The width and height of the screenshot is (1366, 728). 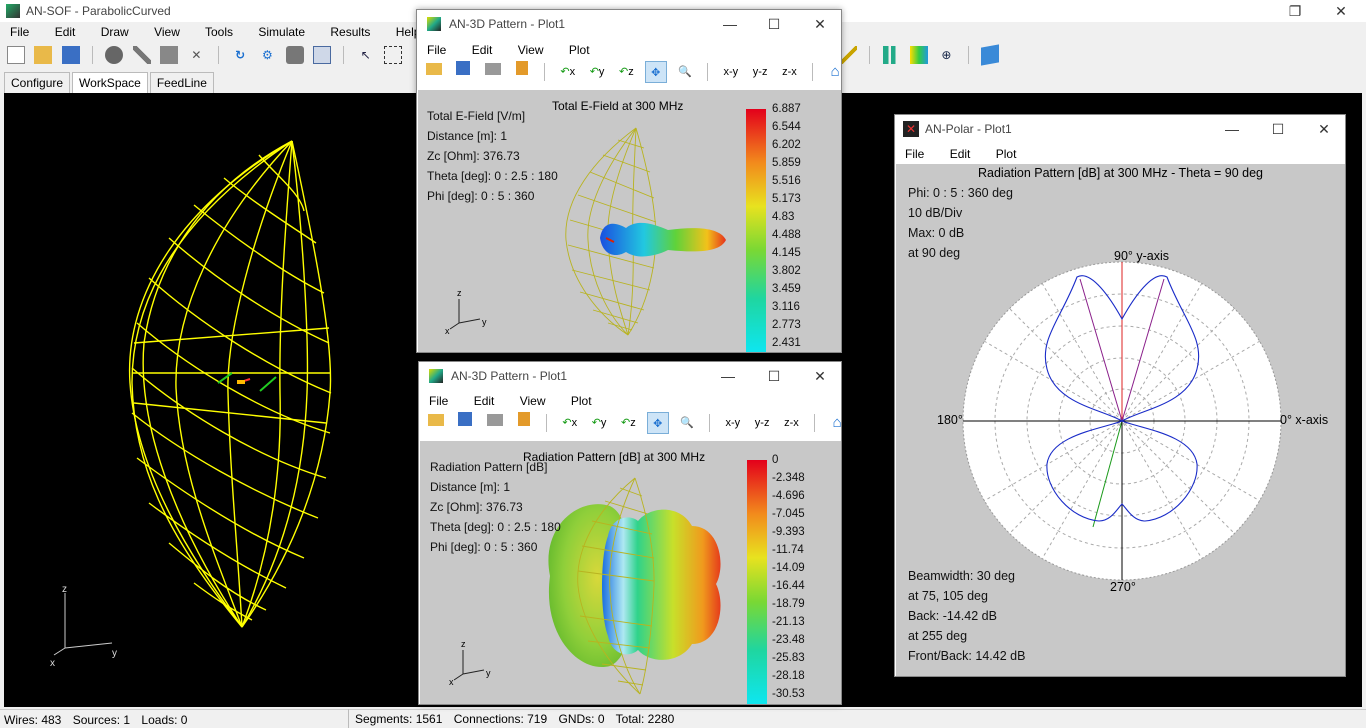 I want to click on export-icon, so click(x=990, y=54).